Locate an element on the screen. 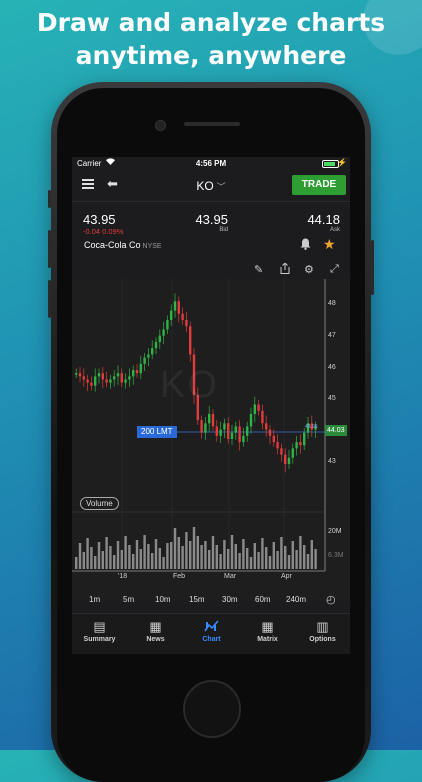 The width and height of the screenshot is (422, 782). volume-study-label: Volume is located at coordinates (99, 503).